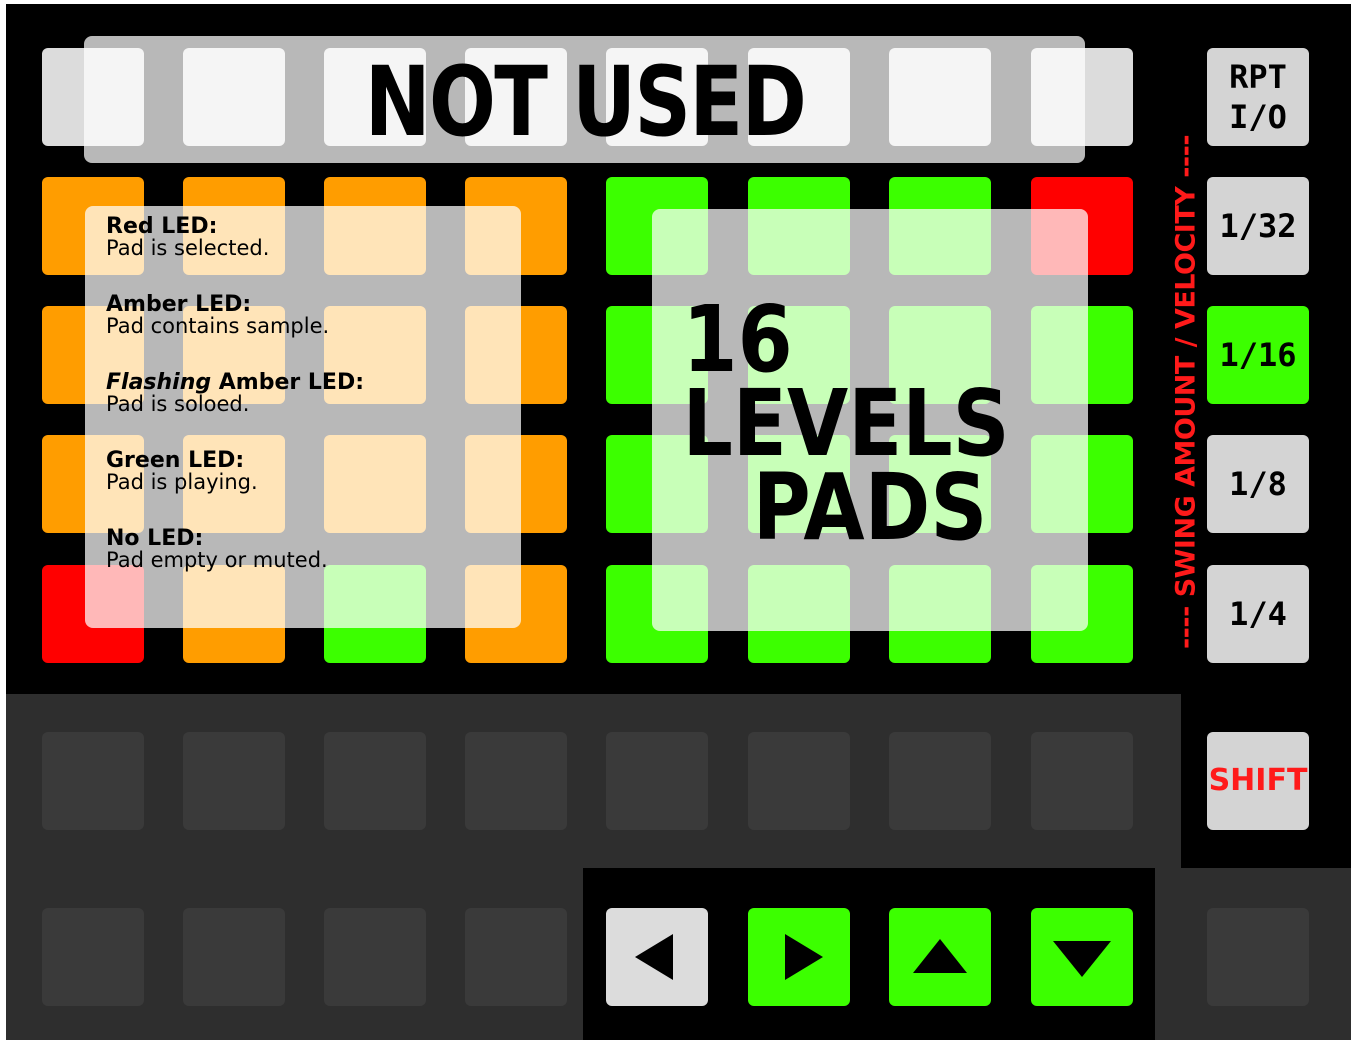 The image size is (1351, 1040). What do you see at coordinates (1258, 226) in the screenshot?
I see `rate-1-32-button: 1/32` at bounding box center [1258, 226].